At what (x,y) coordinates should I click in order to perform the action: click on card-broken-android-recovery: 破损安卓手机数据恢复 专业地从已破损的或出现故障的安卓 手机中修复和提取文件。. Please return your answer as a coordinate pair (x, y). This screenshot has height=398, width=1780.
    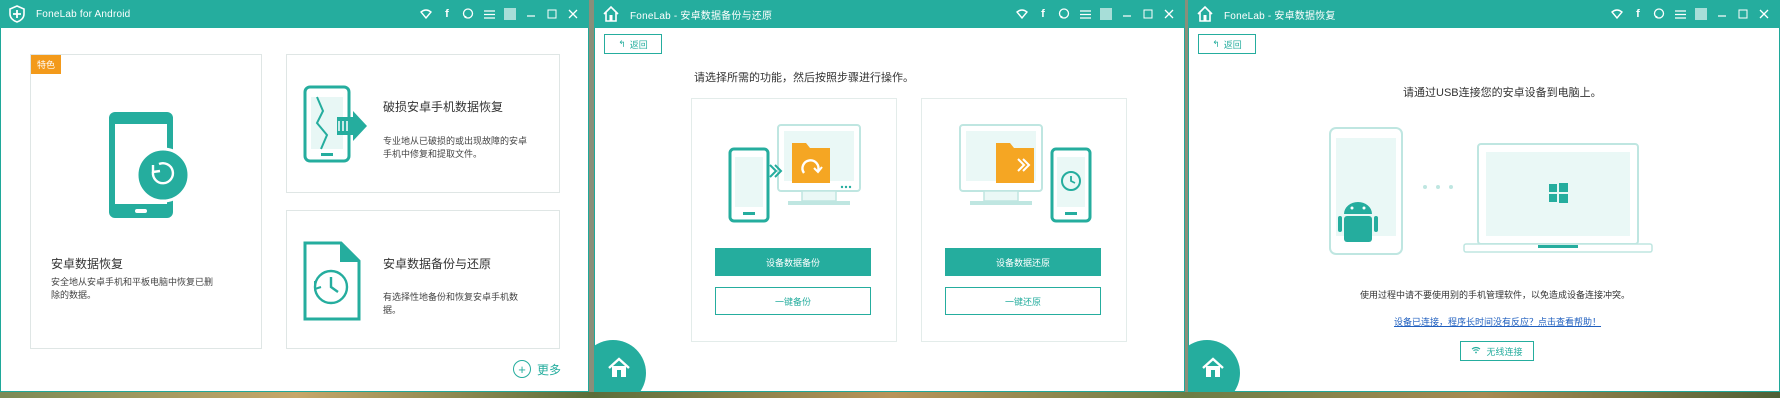
    Looking at the image, I should click on (423, 123).